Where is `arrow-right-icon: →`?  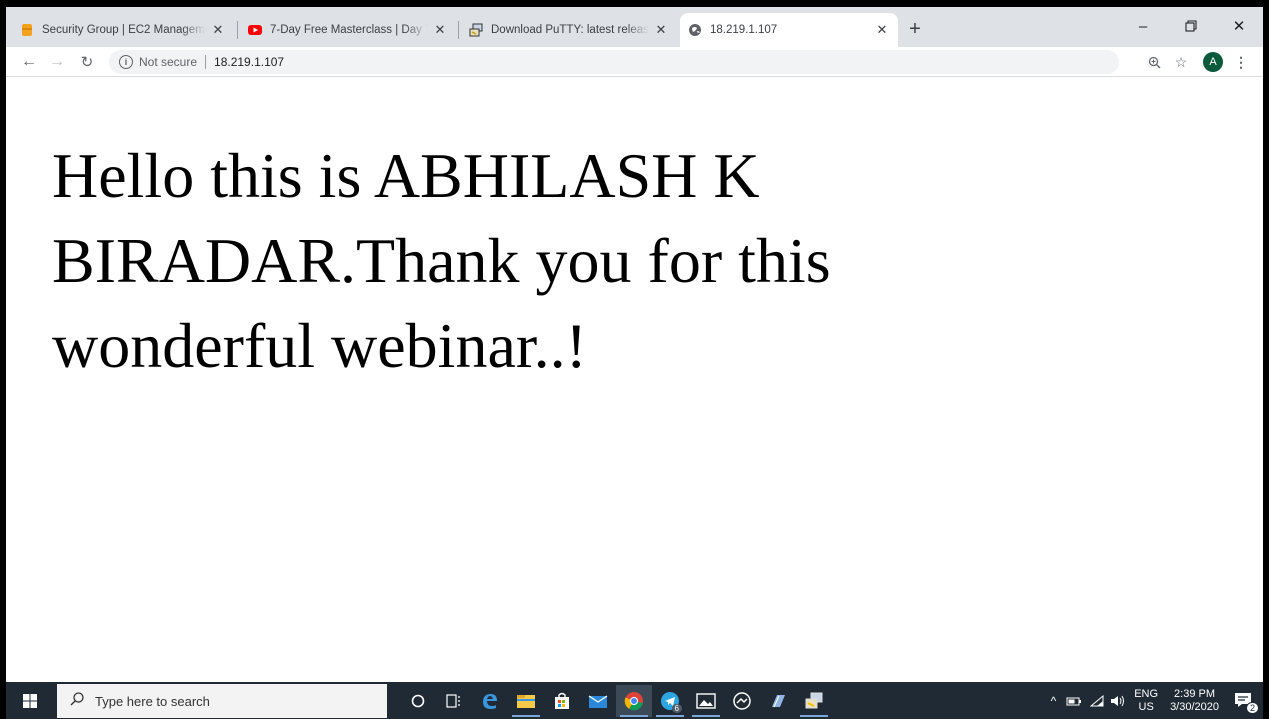 arrow-right-icon: → is located at coordinates (57, 61).